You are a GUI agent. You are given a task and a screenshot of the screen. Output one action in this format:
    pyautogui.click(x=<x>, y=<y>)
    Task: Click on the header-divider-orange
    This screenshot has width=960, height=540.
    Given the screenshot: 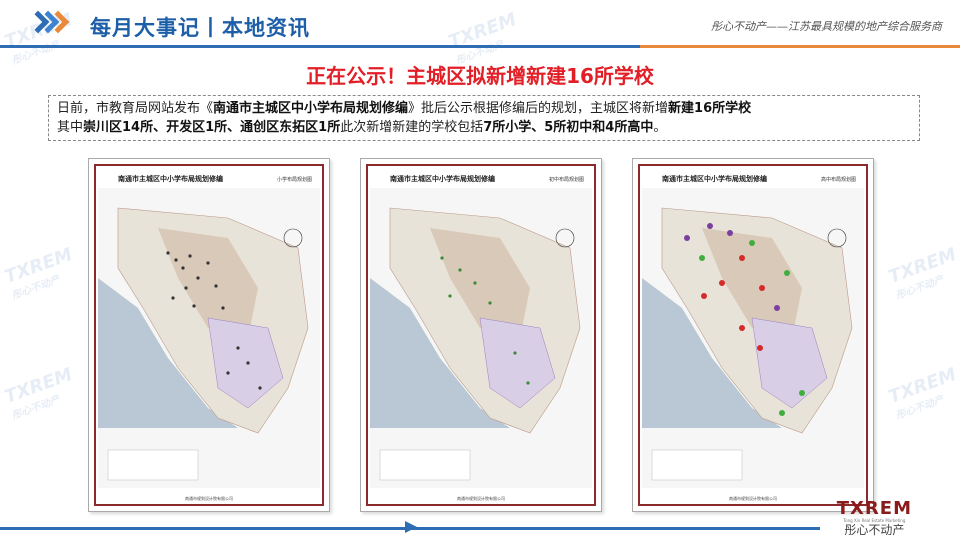 What is the action you would take?
    pyautogui.click(x=800, y=46)
    